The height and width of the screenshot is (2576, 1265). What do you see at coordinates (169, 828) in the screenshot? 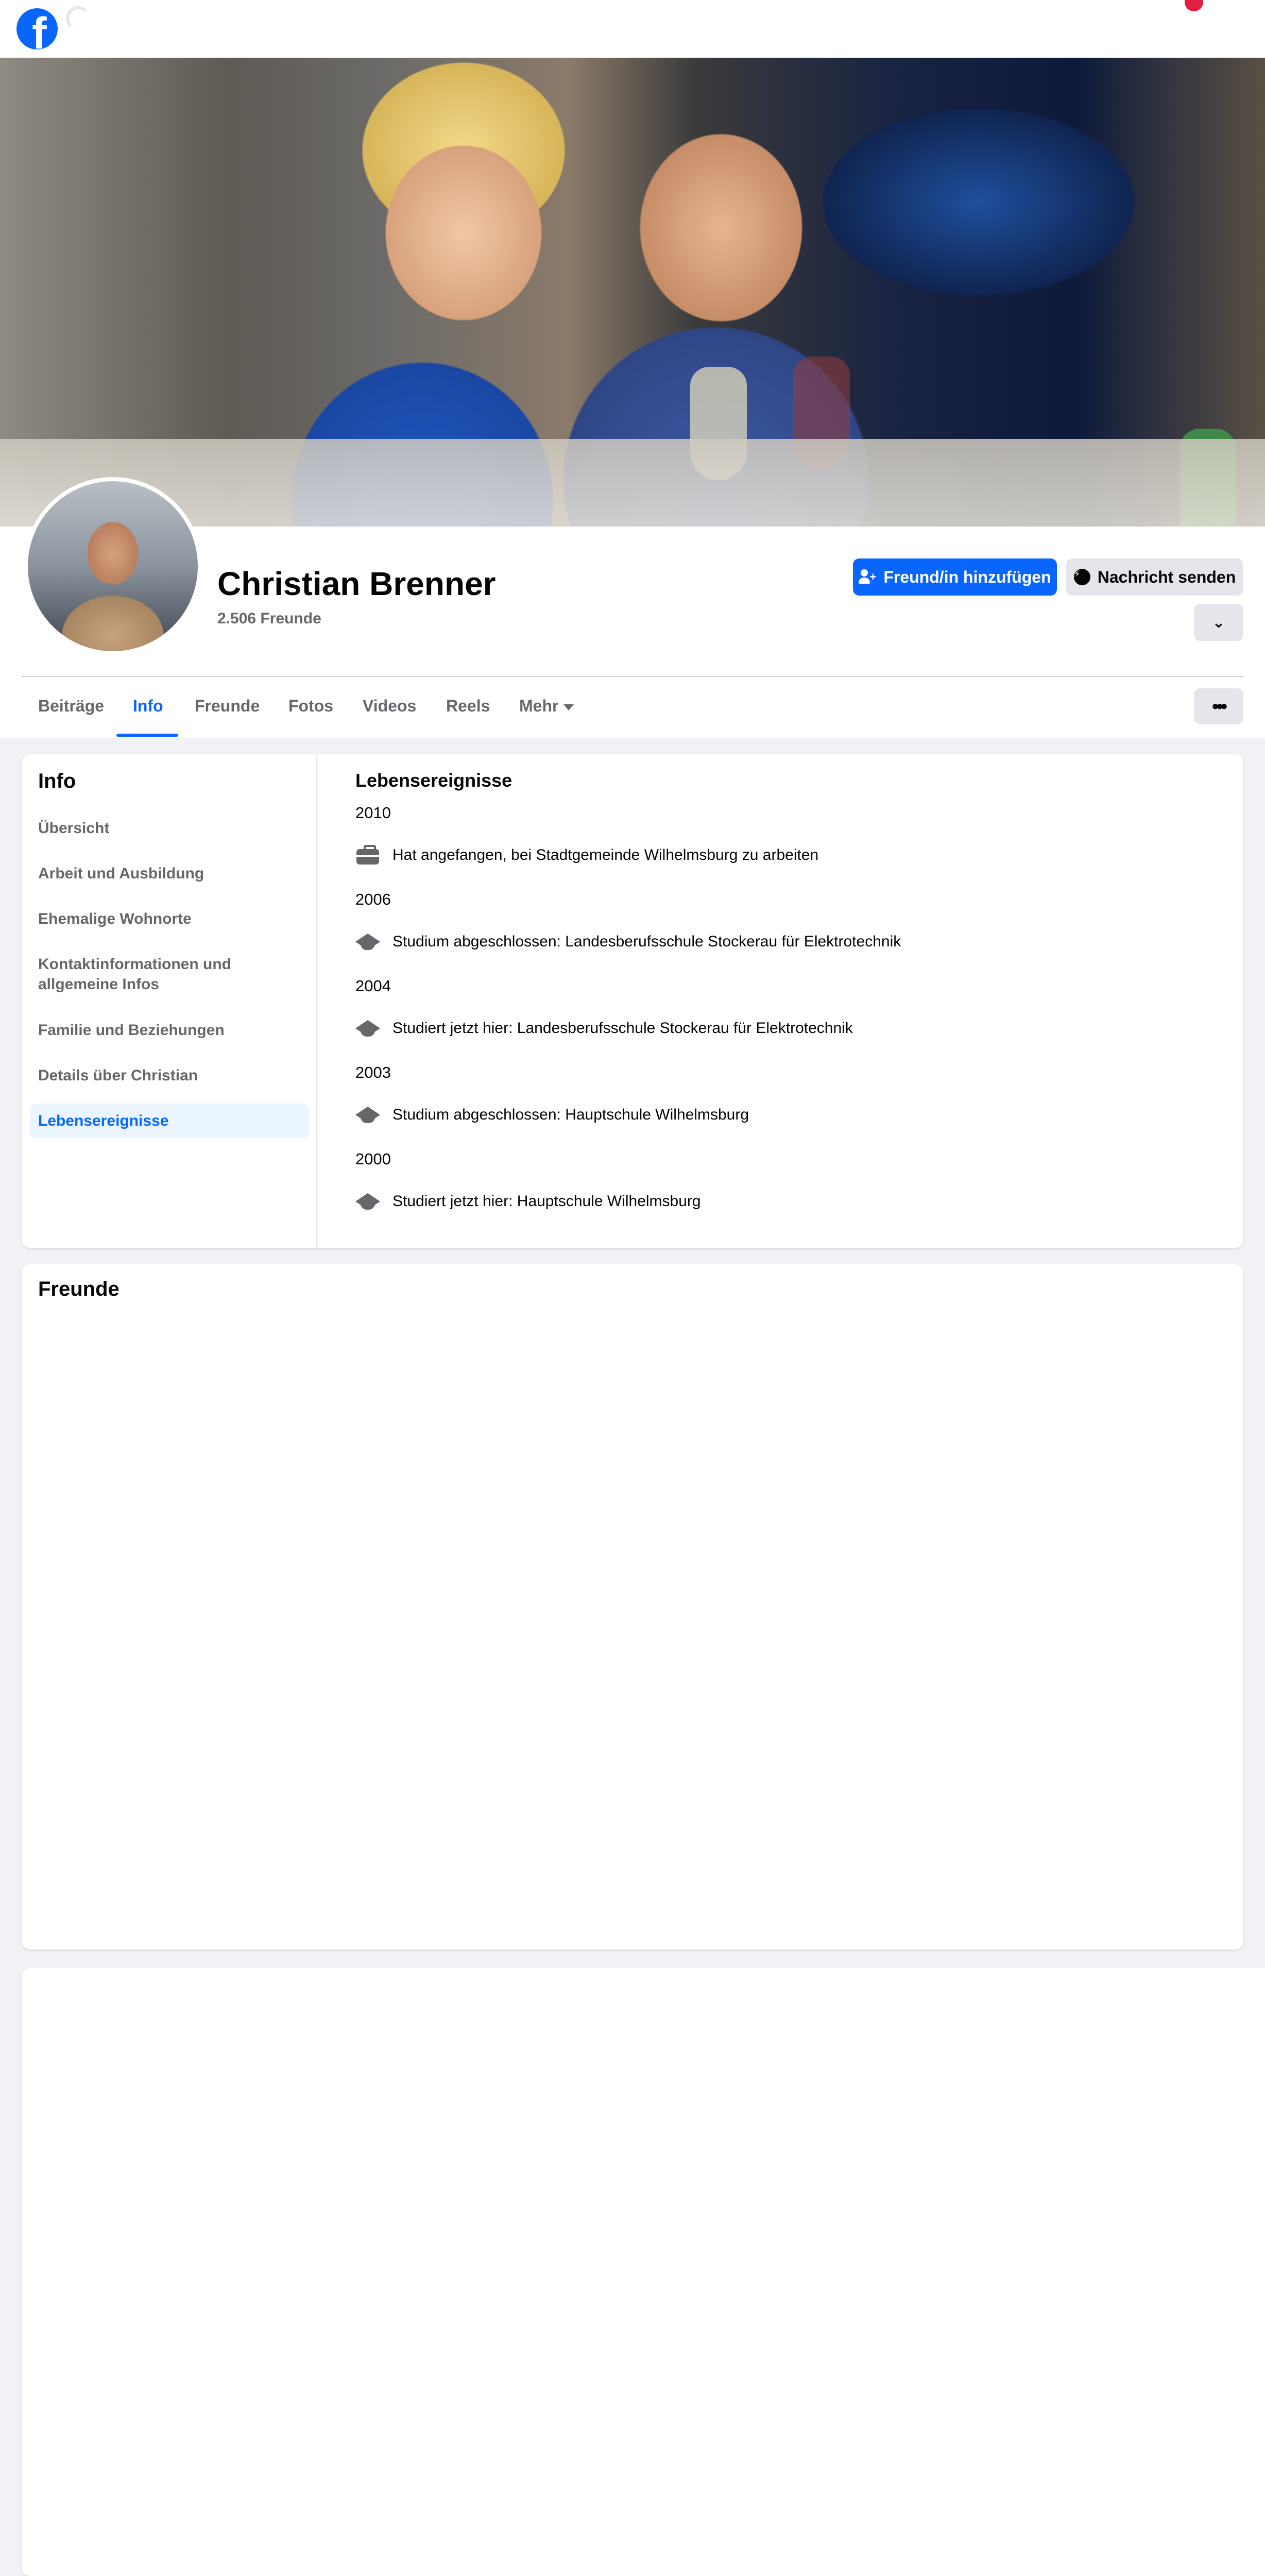
I see `info-nav-overview: Übersicht` at bounding box center [169, 828].